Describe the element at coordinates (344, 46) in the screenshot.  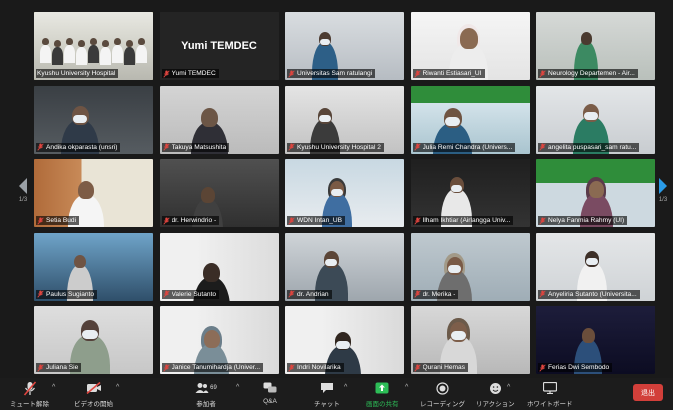
I see `video-tile: Universitas Sam ratulangi` at that location.